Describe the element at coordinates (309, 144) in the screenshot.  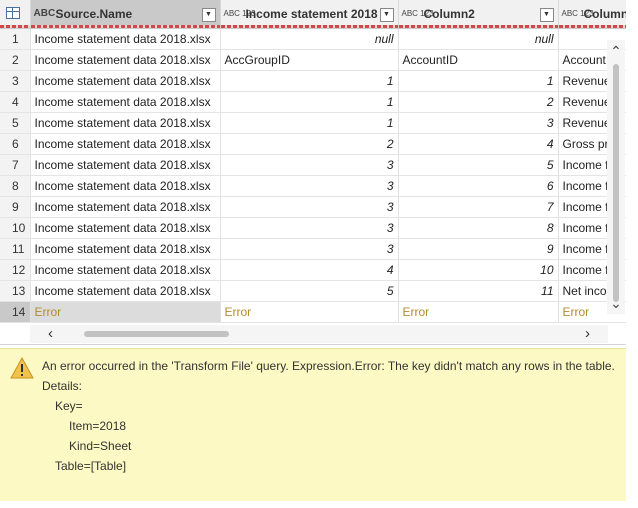
I see `cell-income-statement: 2` at that location.